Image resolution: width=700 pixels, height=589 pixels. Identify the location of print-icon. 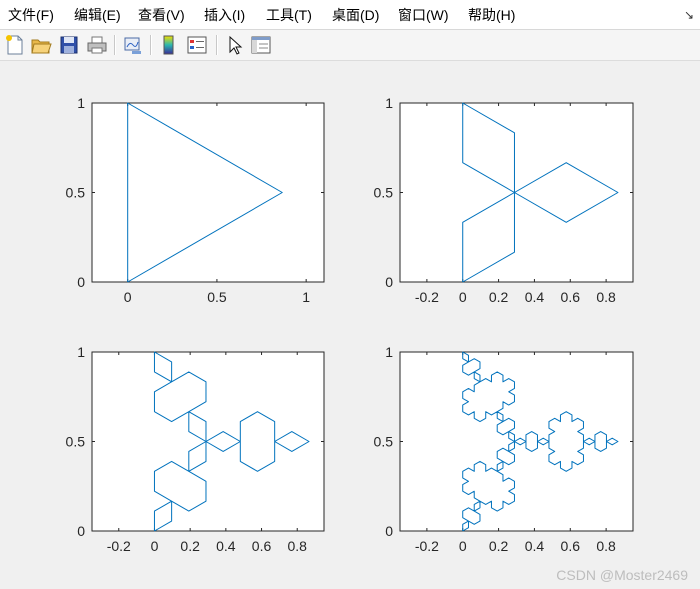
(97, 45).